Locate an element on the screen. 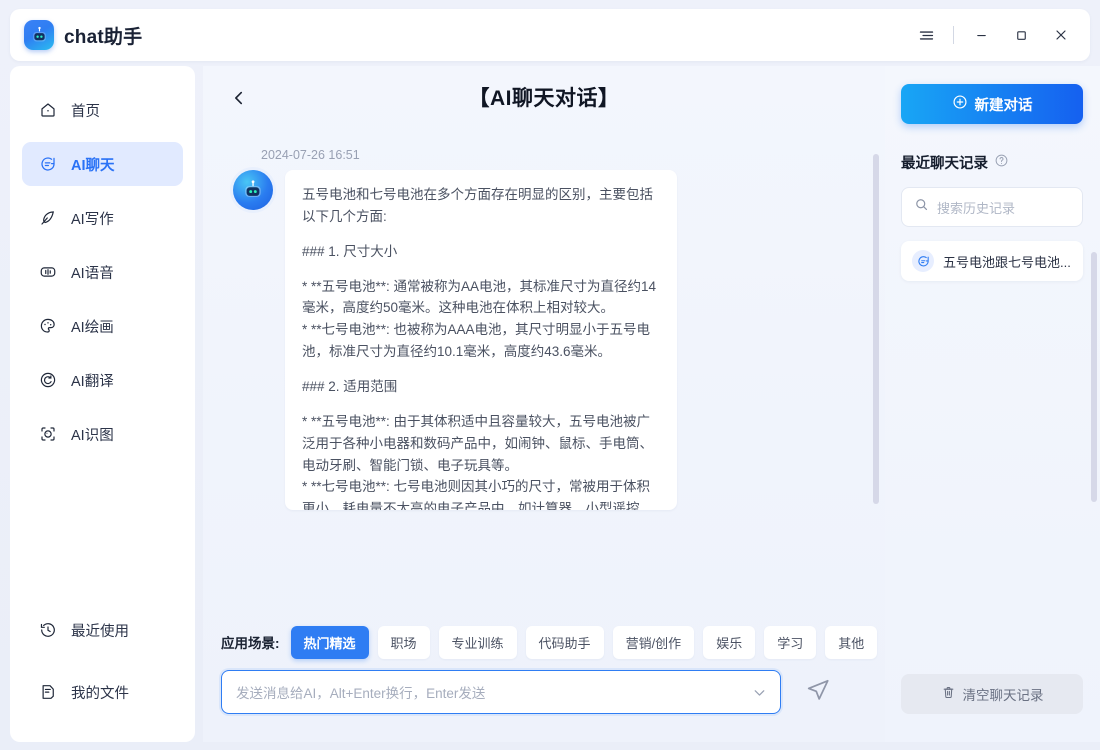 The image size is (1100, 750). clear-history-button: 清空聊天记录 is located at coordinates (992, 694).